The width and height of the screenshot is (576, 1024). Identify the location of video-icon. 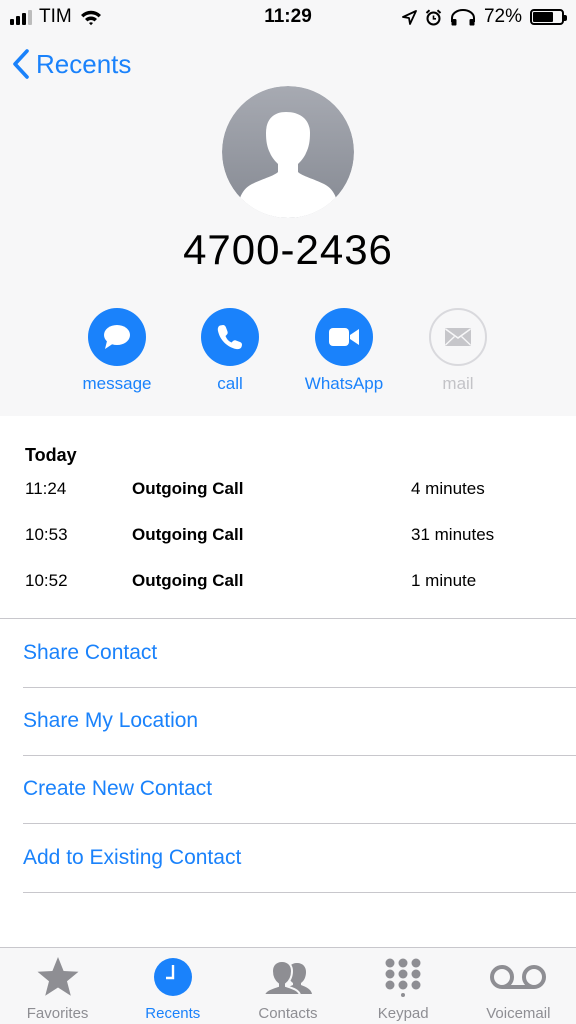
(344, 337).